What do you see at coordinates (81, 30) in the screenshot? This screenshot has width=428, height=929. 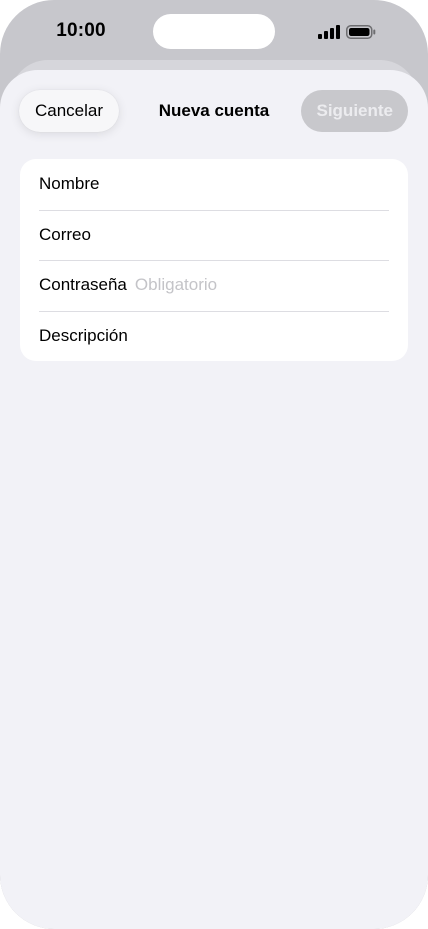 I see `status-time: 10:00` at bounding box center [81, 30].